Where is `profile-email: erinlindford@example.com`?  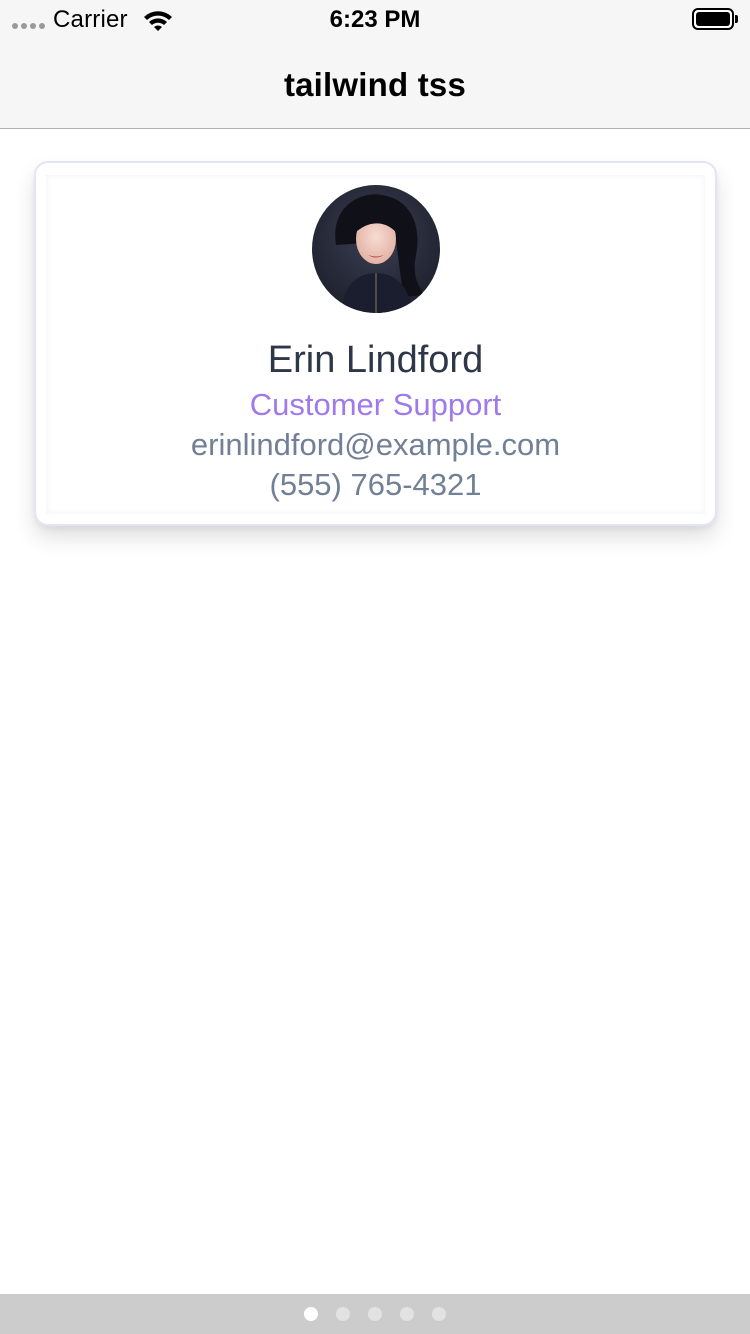
profile-email: erinlindford@example.com is located at coordinates (375, 444).